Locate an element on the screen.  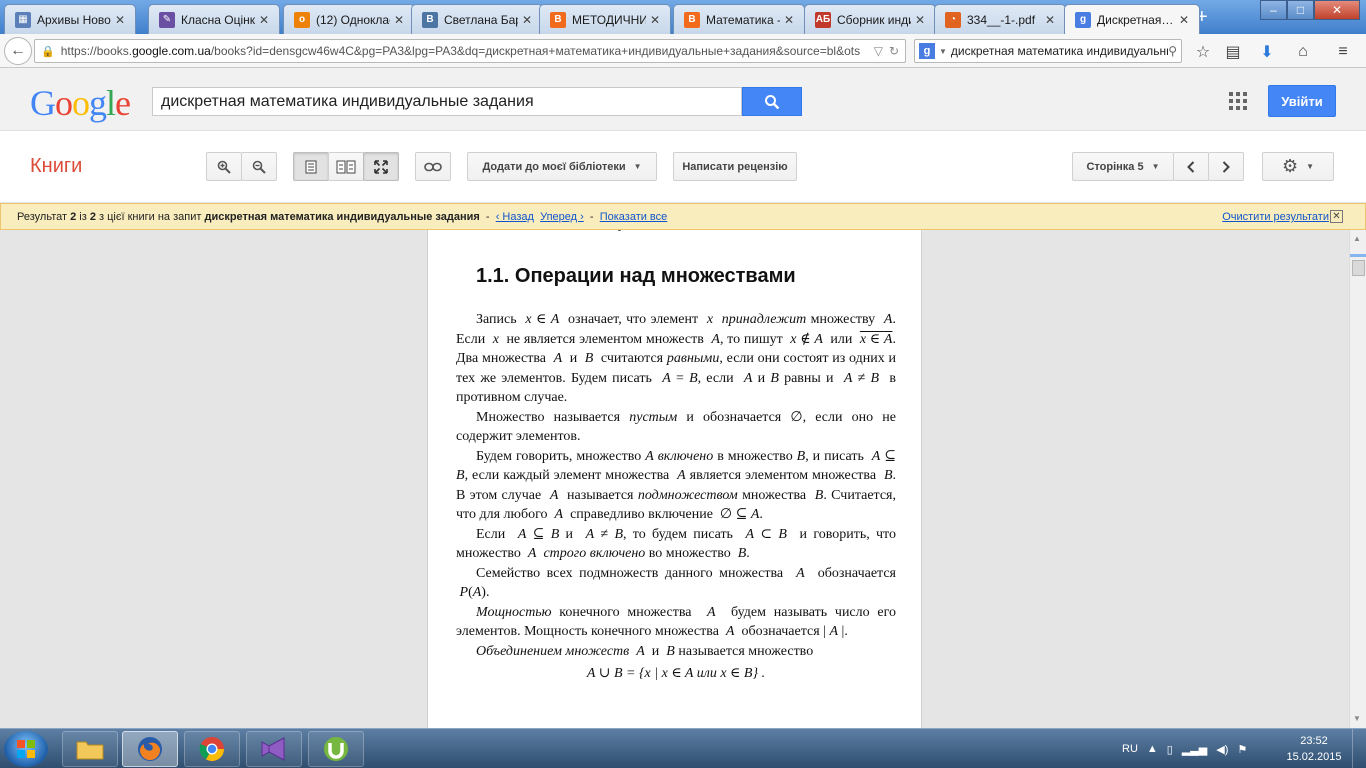
volume-icon: ◀) is located at coordinates (1222, 749).